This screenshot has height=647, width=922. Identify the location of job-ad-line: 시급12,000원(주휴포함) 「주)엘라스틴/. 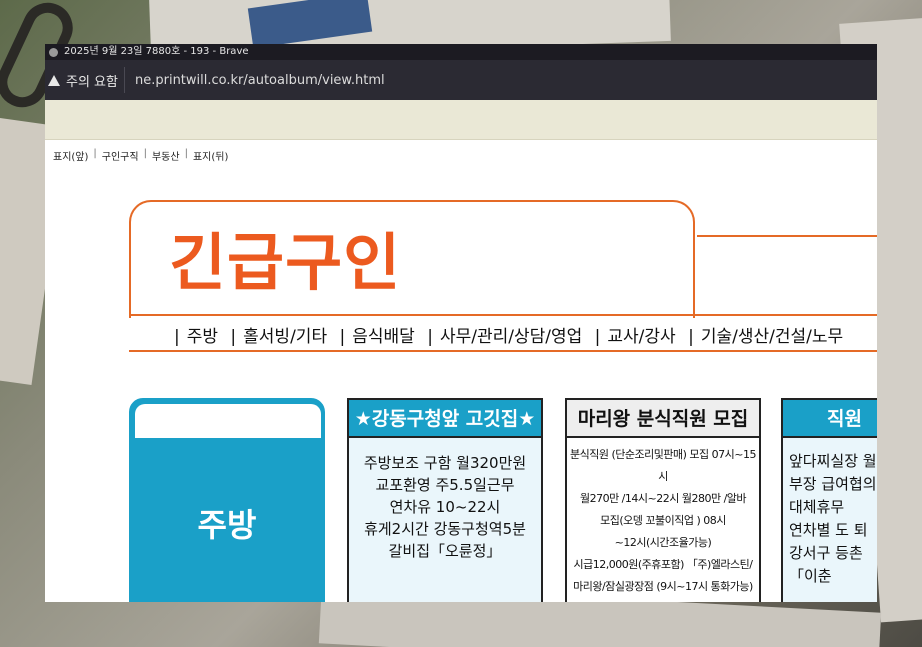
(663, 564).